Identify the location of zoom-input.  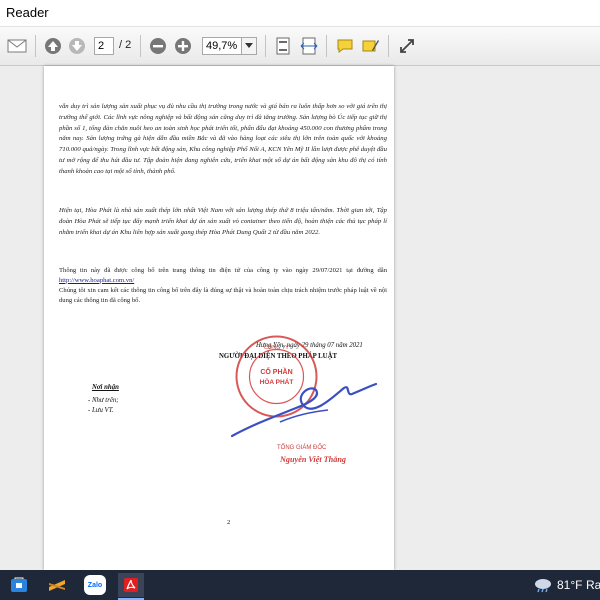
(222, 46).